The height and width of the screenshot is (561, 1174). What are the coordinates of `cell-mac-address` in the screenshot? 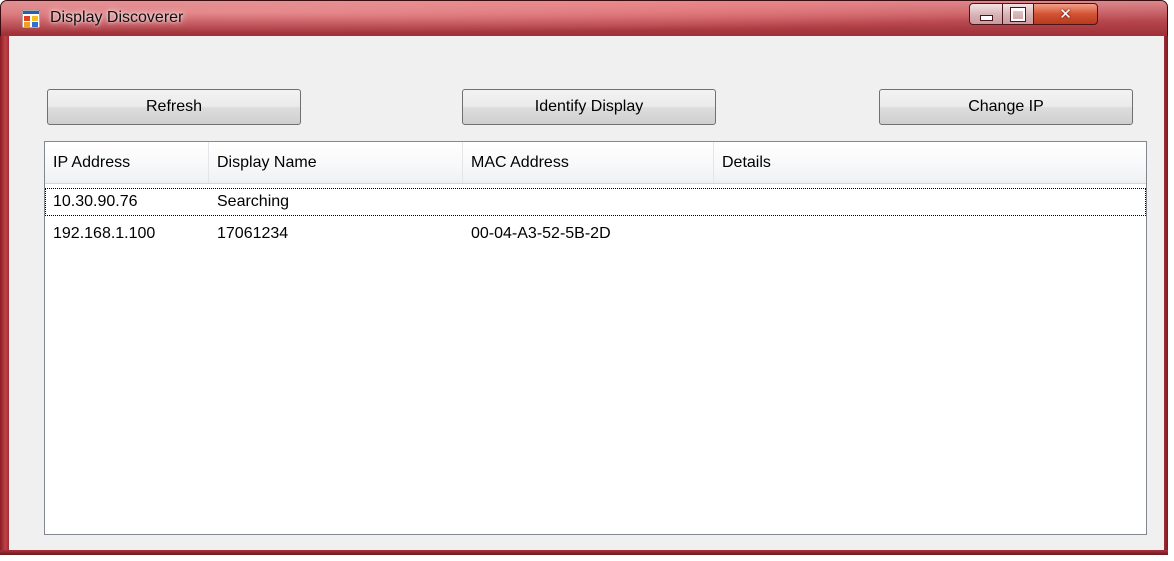 It's located at (588, 202).